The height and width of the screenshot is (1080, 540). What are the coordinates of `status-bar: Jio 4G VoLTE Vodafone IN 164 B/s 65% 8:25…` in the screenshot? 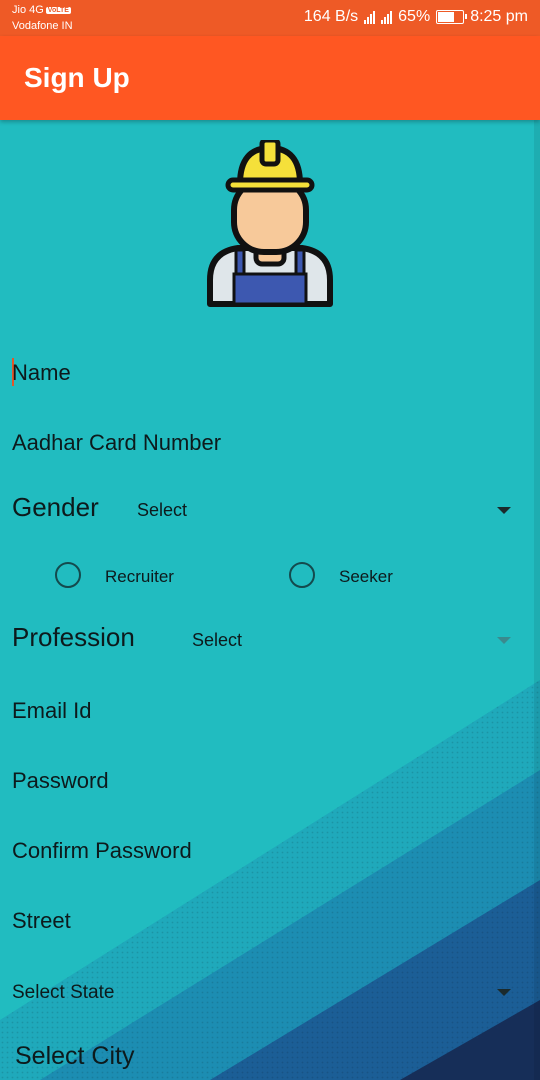 It's located at (270, 18).